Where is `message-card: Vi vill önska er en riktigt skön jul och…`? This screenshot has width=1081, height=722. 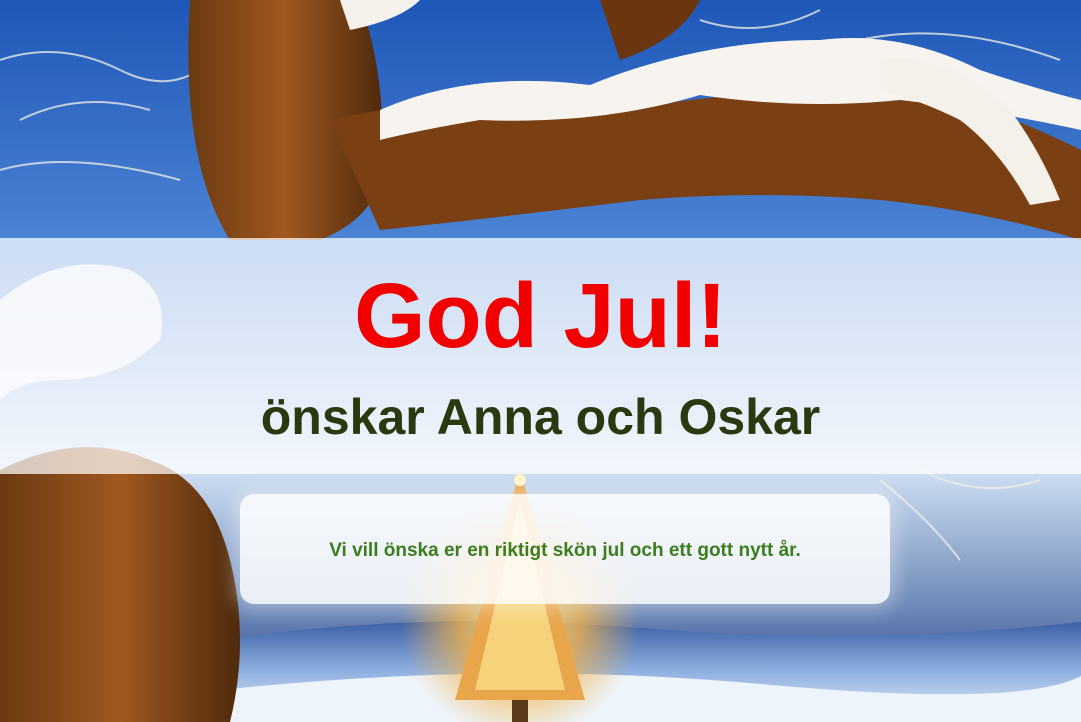
message-card: Vi vill önska er en riktigt skön jul och… is located at coordinates (565, 549).